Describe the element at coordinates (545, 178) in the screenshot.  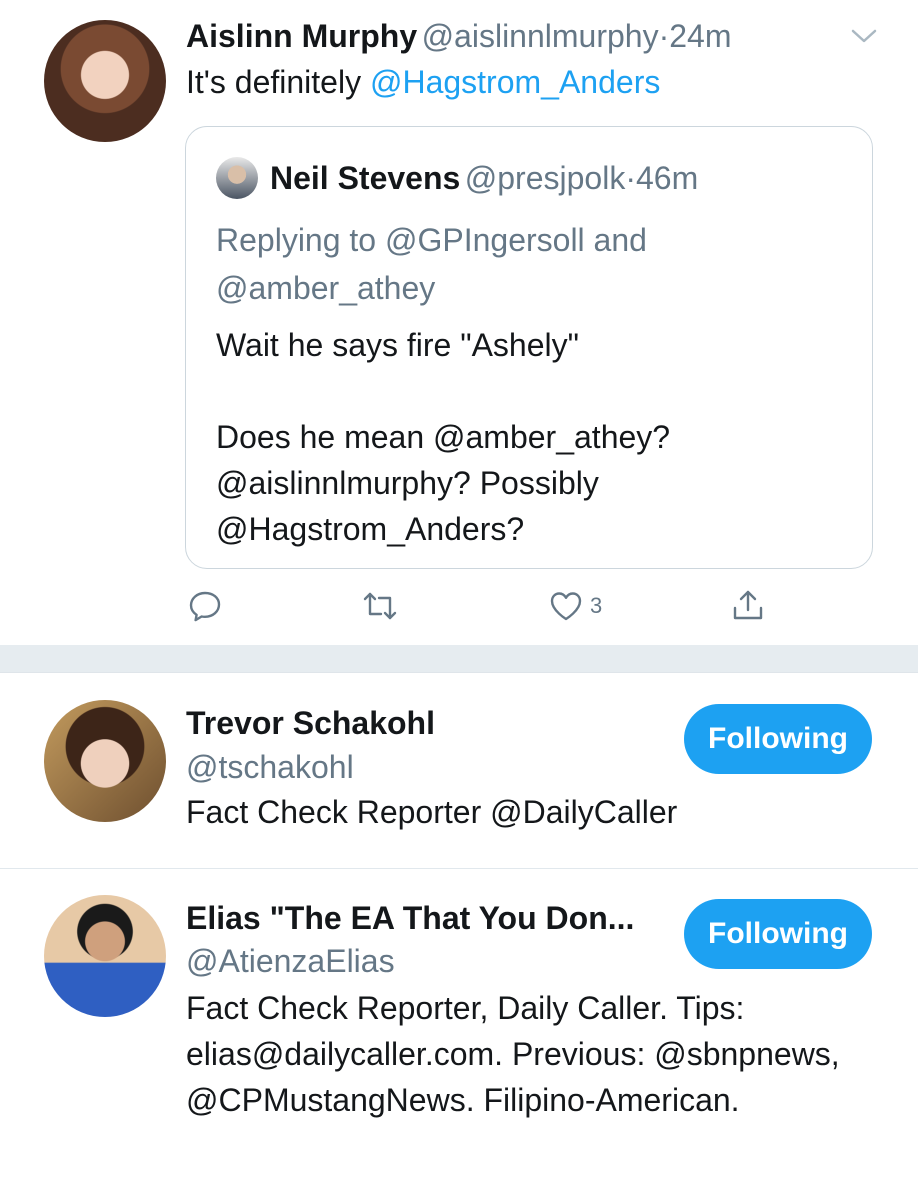
I see `quoted-author-handle: @presjpolk` at that location.